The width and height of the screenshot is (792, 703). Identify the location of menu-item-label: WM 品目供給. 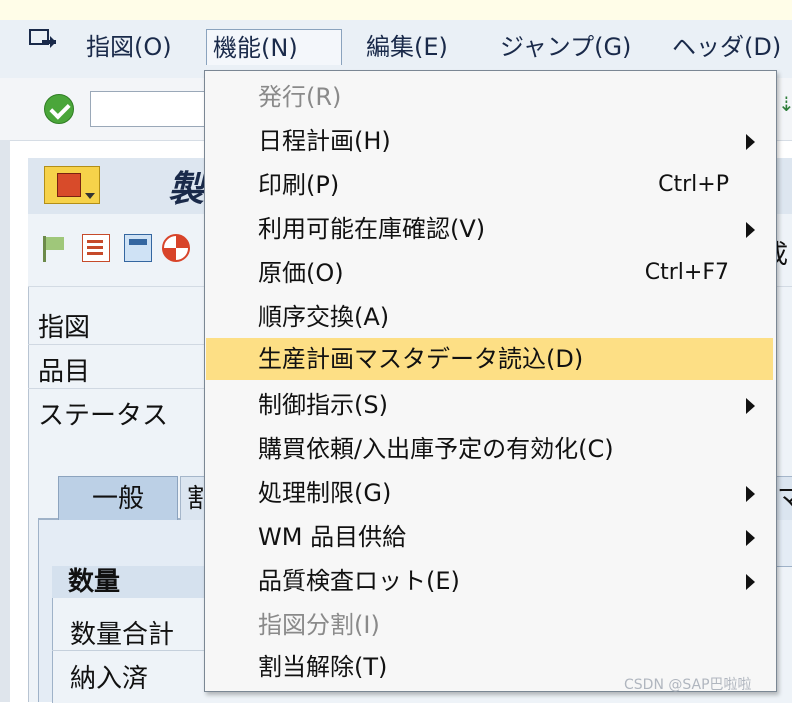
(332, 537).